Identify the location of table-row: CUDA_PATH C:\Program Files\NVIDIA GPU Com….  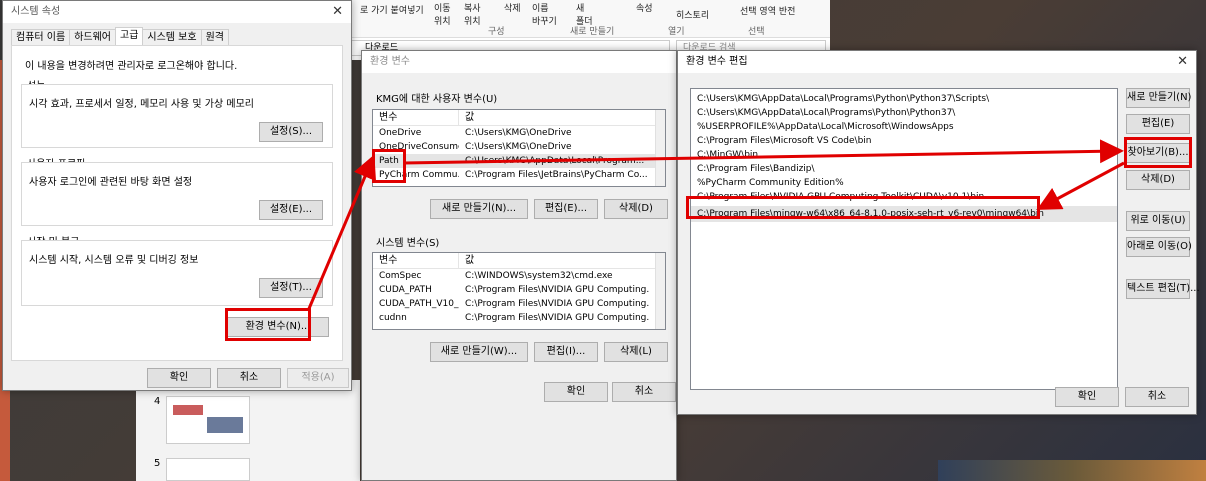
(519, 290).